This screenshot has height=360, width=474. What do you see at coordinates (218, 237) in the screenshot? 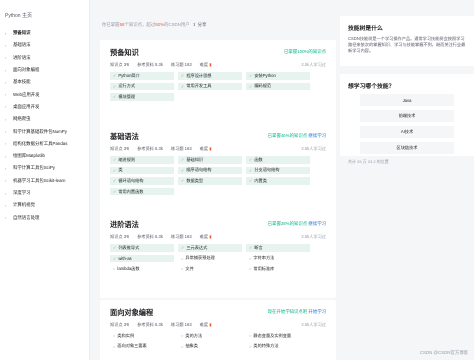
I see `card-stats: 知识点 3⁄6 参考资料 5.3k 练习题 163 难度 ▮ 2.5k人学习过` at bounding box center [218, 237].